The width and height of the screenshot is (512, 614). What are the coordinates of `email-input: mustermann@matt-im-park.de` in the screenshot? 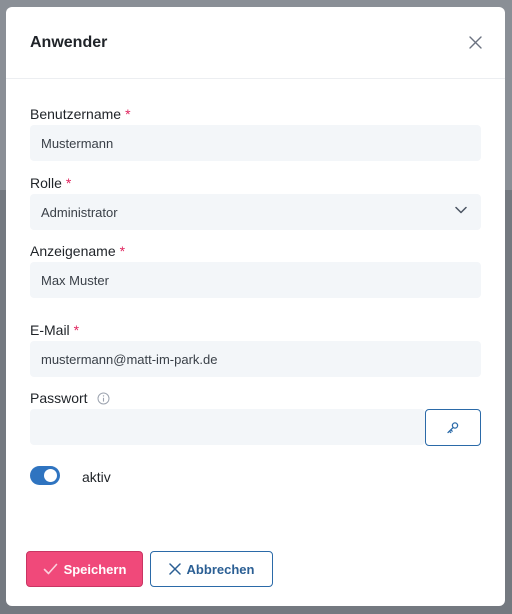 It's located at (255, 359).